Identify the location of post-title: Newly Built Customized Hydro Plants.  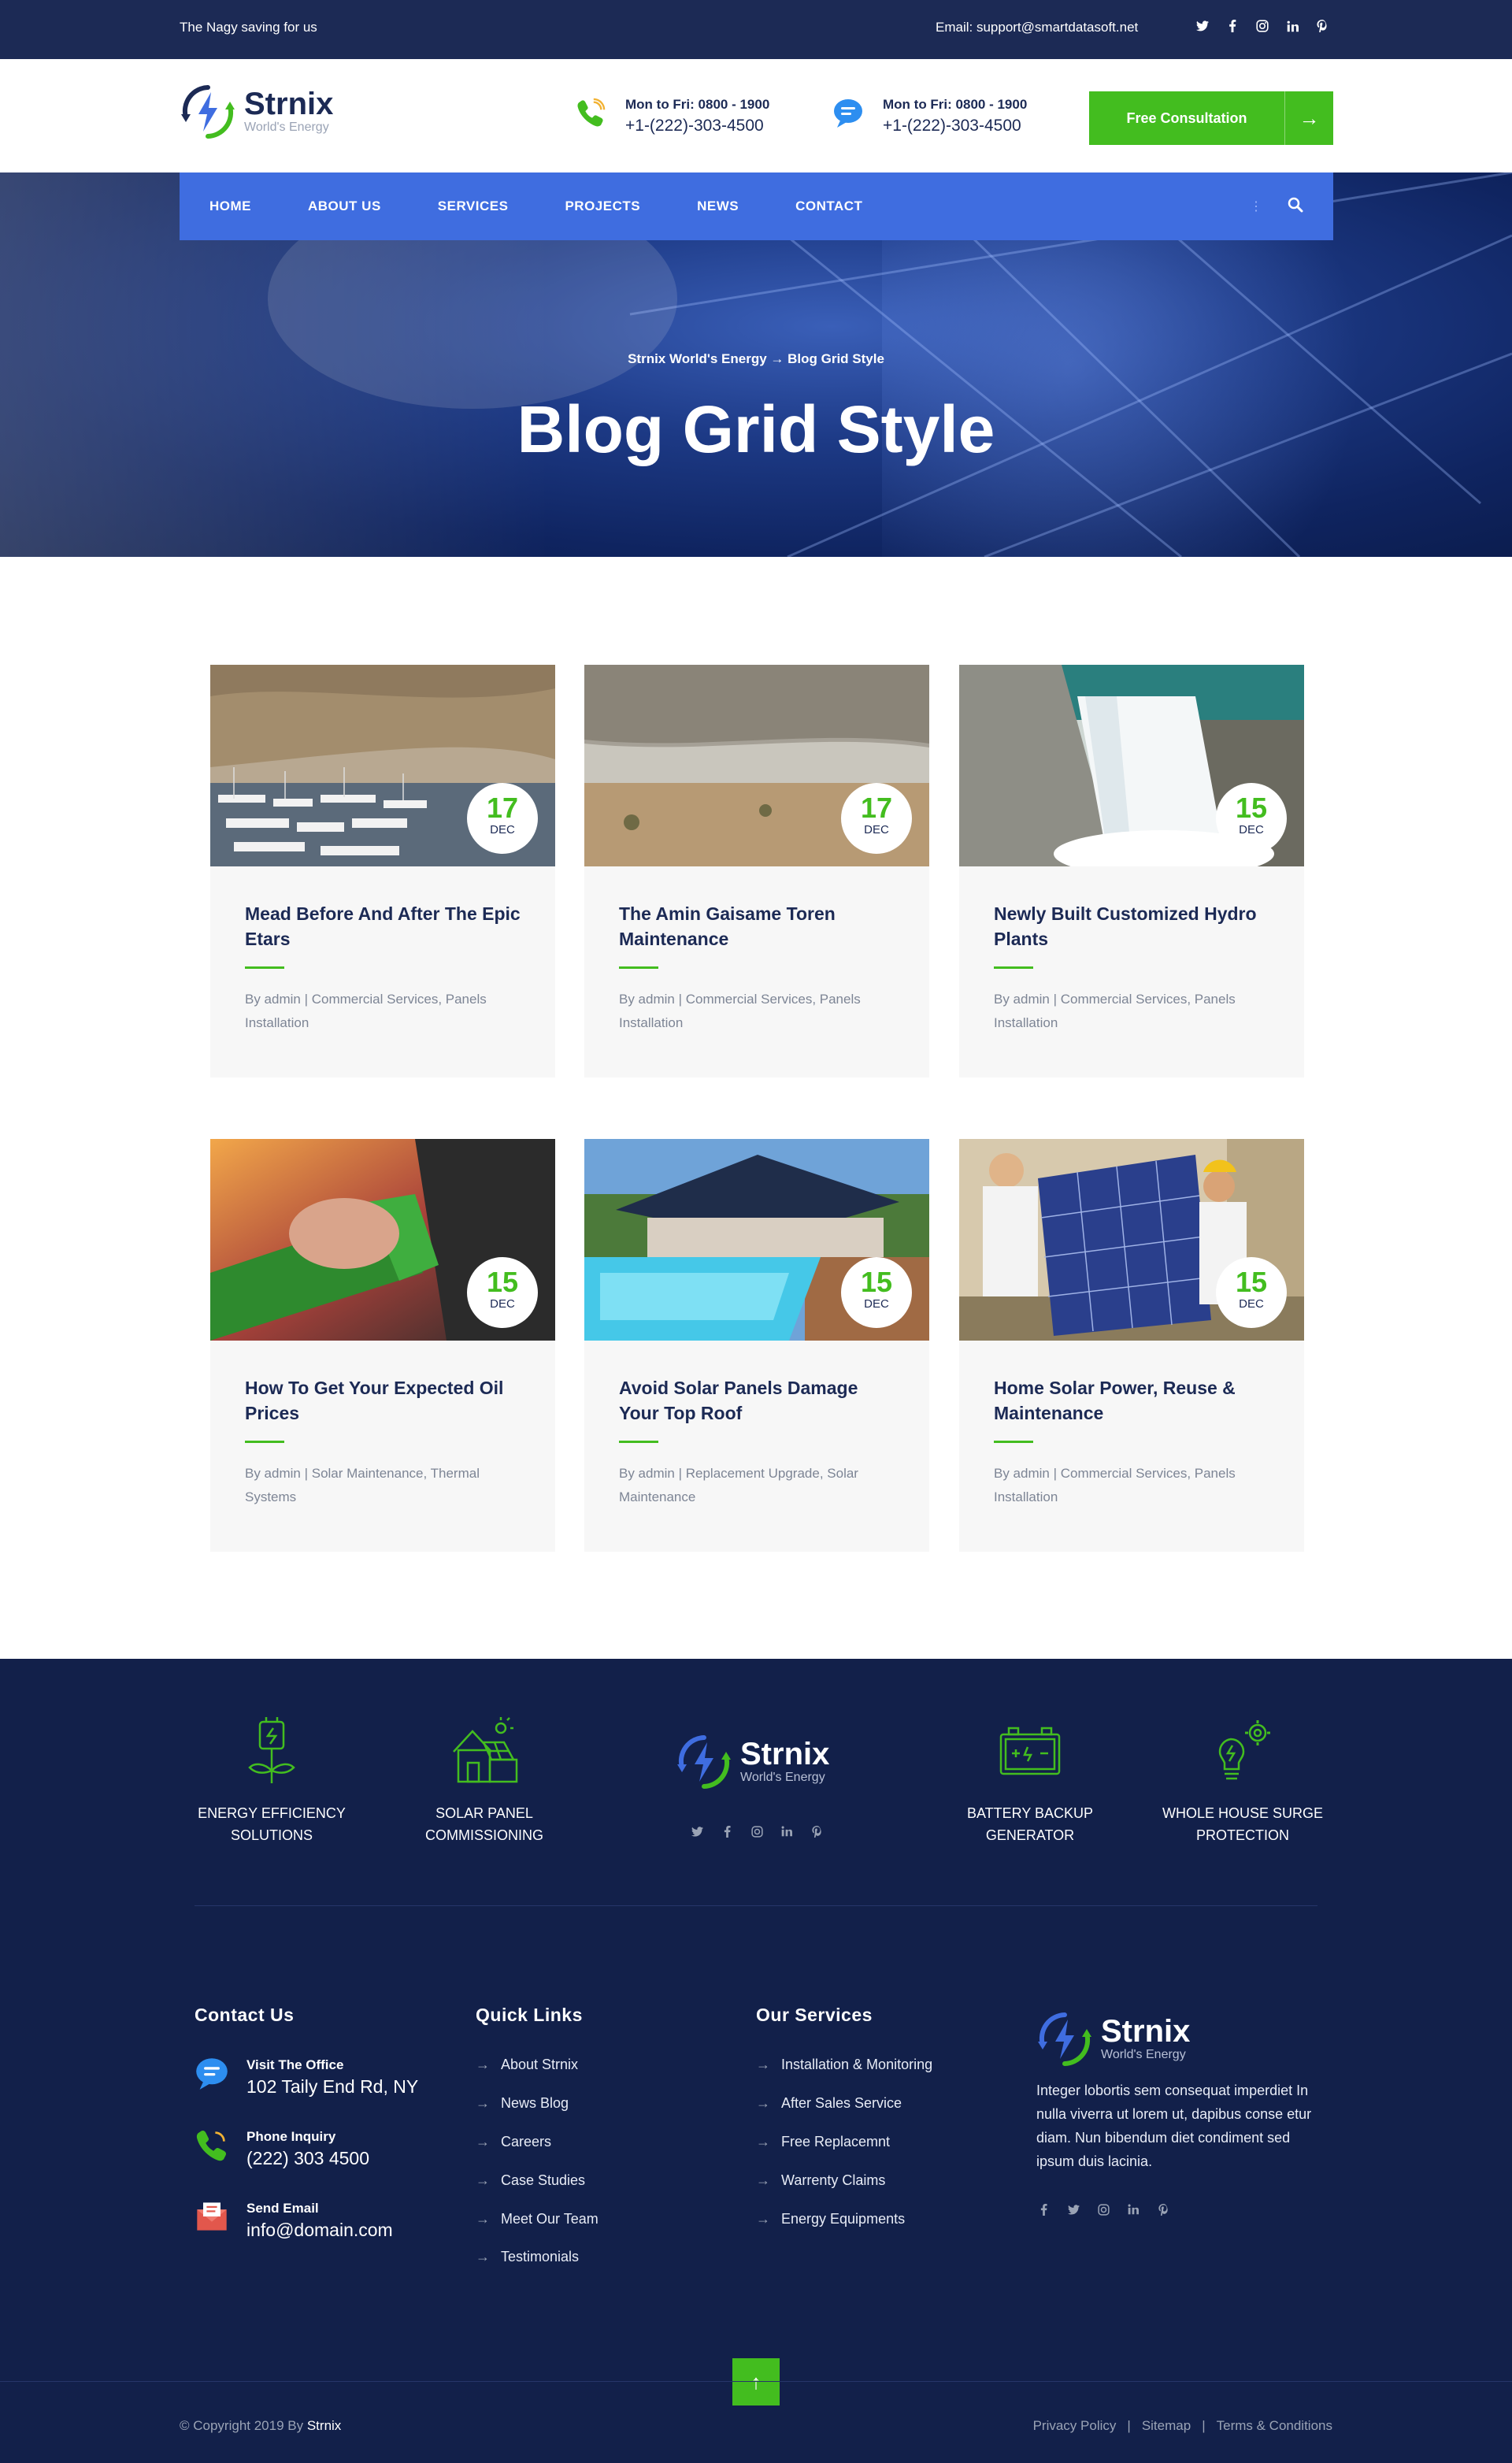
(1135, 926).